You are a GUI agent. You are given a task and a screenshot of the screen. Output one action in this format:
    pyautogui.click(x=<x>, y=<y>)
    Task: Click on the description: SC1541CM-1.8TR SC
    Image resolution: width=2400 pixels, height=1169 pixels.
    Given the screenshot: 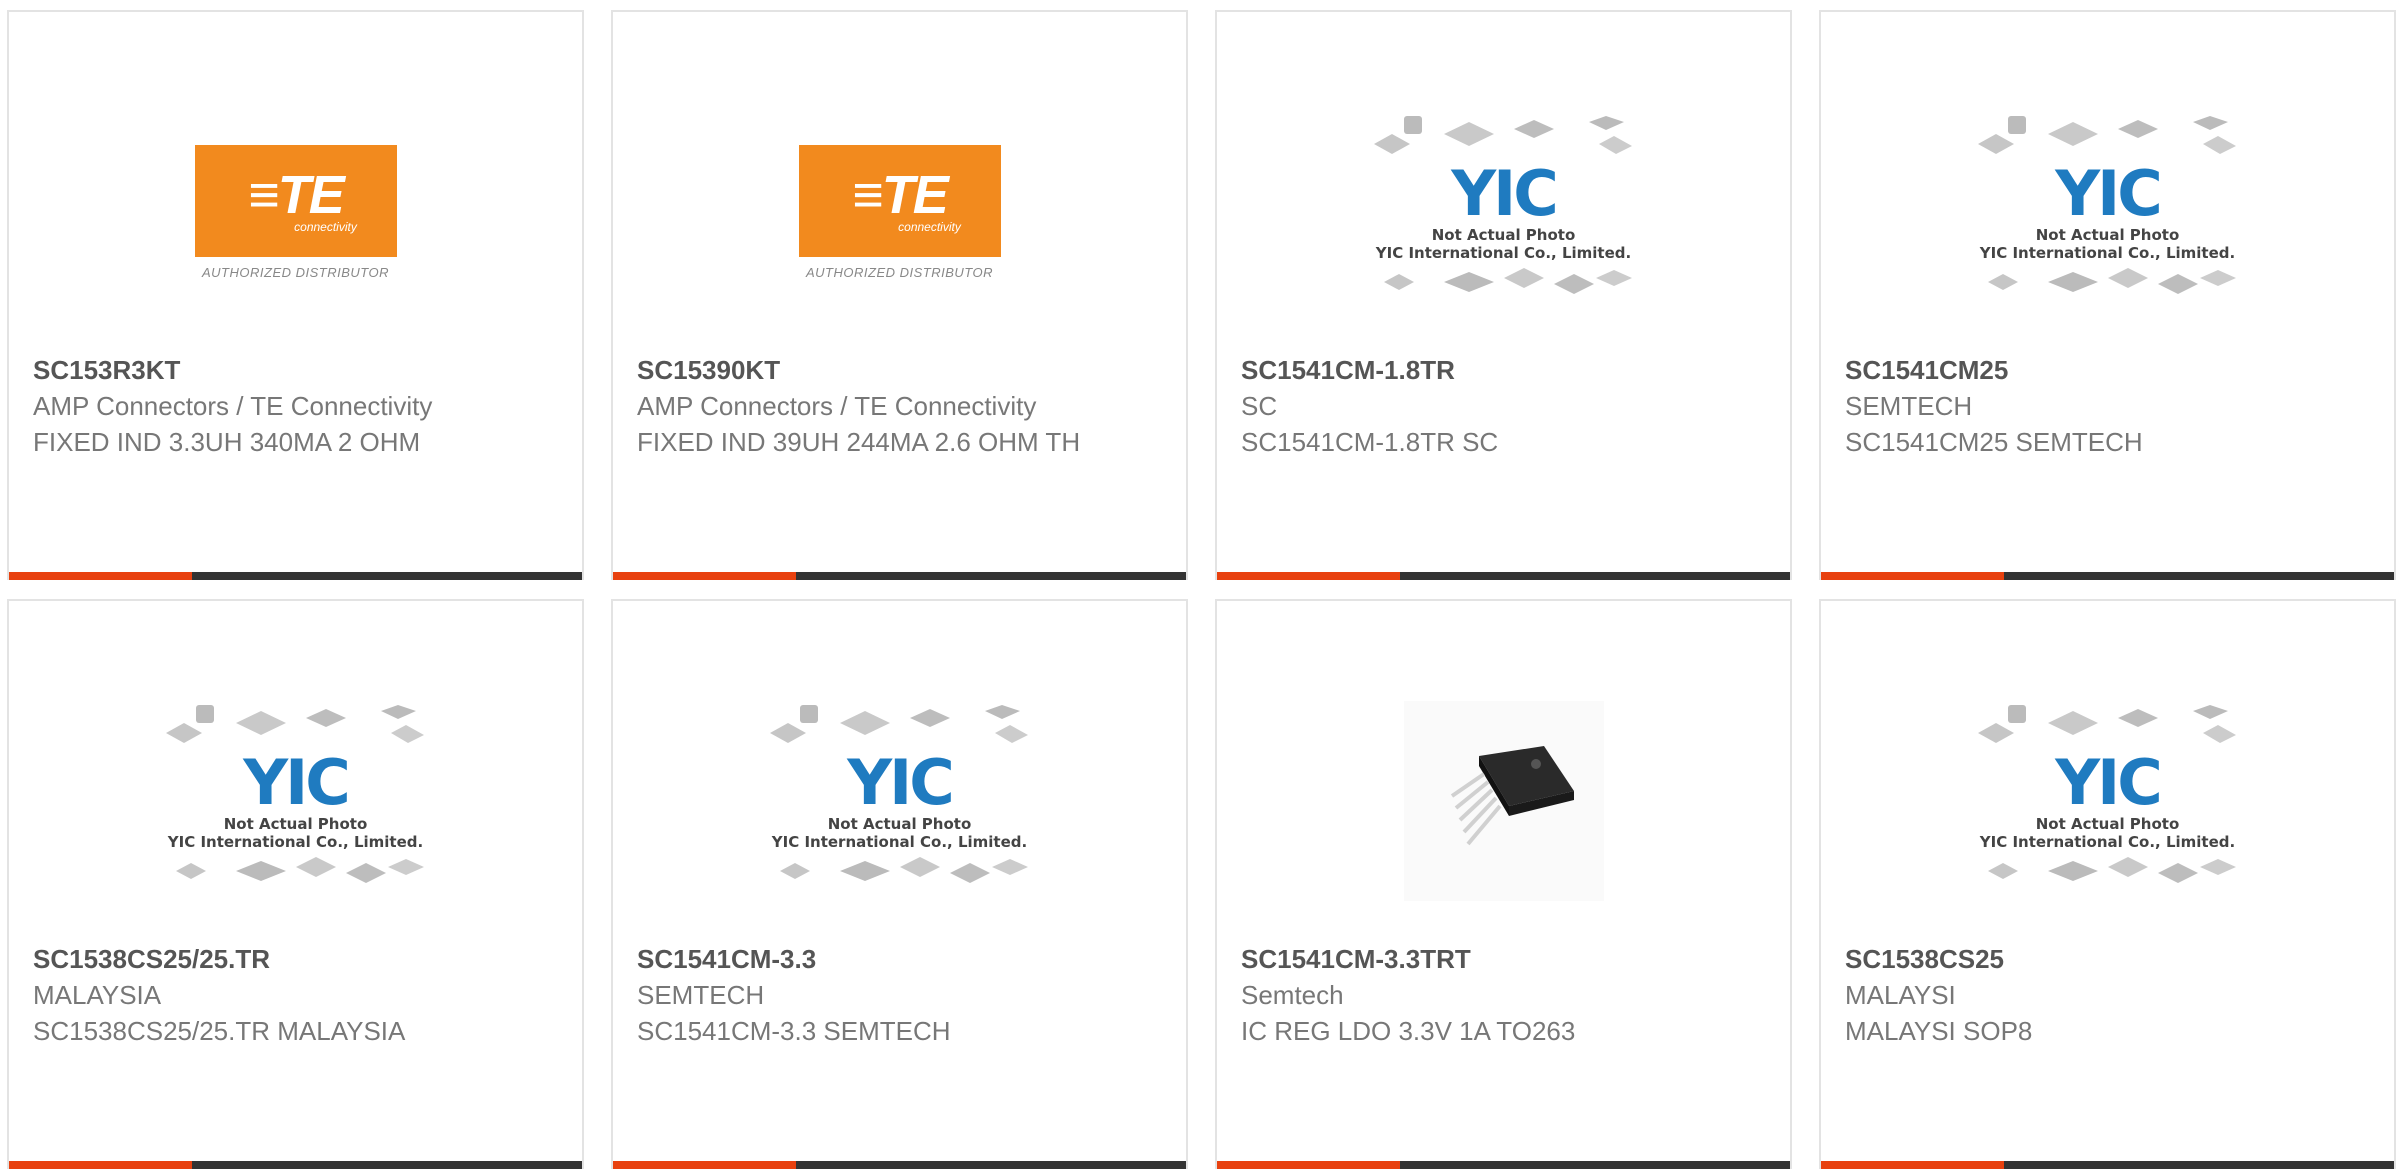 What is the action you would take?
    pyautogui.click(x=1370, y=442)
    